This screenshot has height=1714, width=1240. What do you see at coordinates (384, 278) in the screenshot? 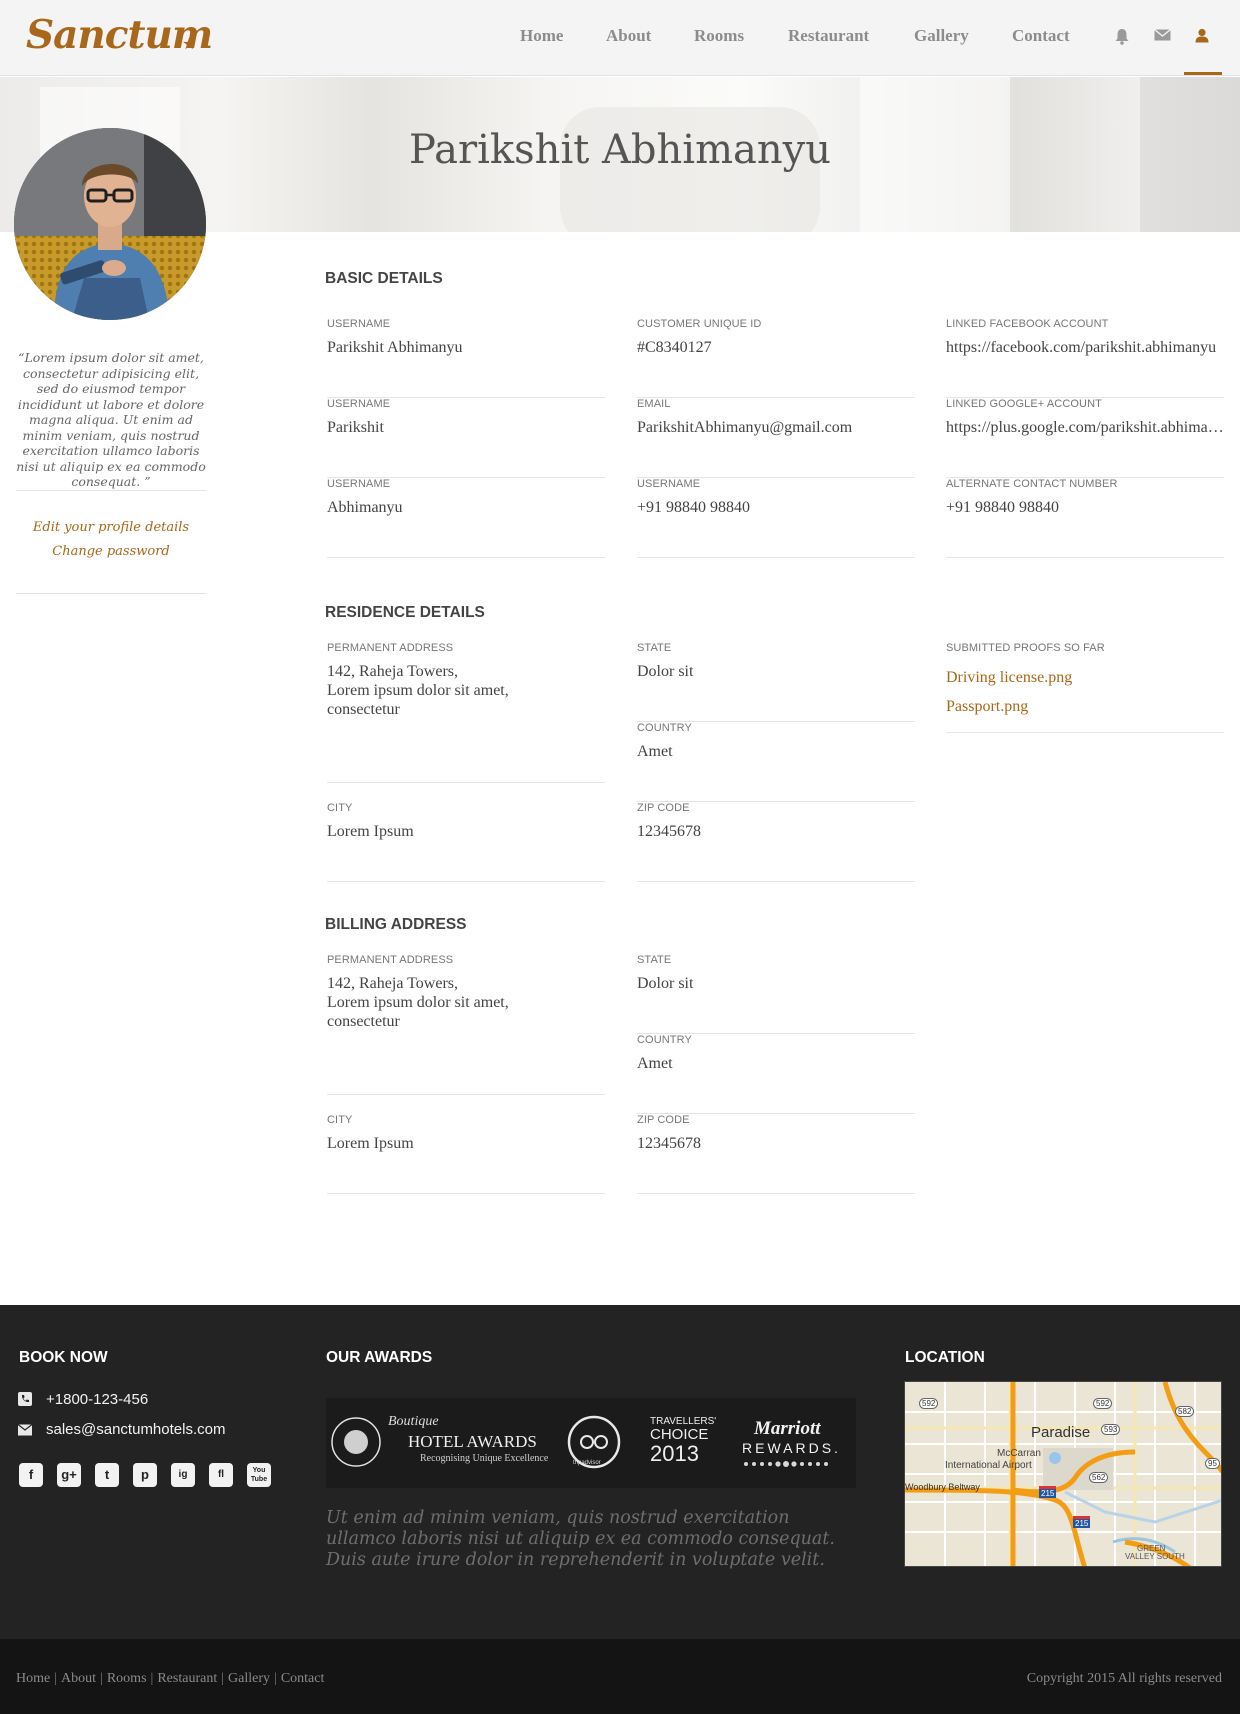
I see `basic-details-title: BASIC DETAILS` at bounding box center [384, 278].